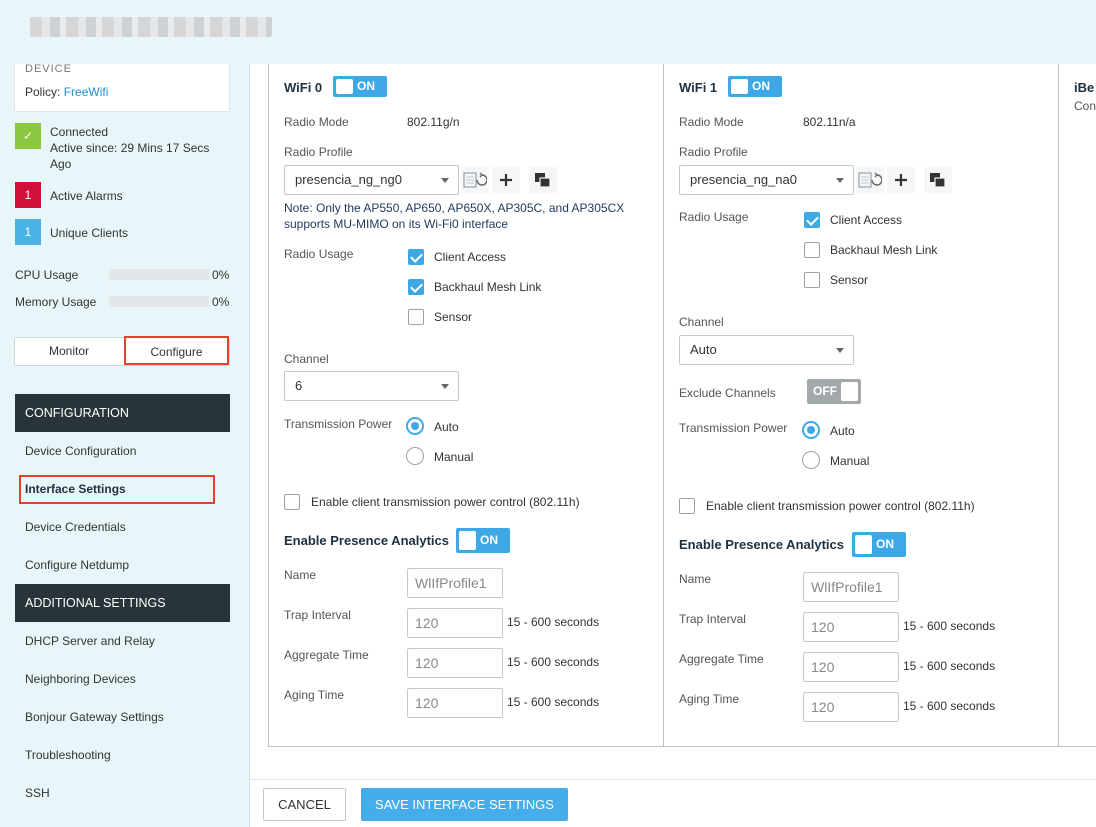  Describe the element at coordinates (80, 451) in the screenshot. I see `nav-device-configuration: Device Configuration` at that location.